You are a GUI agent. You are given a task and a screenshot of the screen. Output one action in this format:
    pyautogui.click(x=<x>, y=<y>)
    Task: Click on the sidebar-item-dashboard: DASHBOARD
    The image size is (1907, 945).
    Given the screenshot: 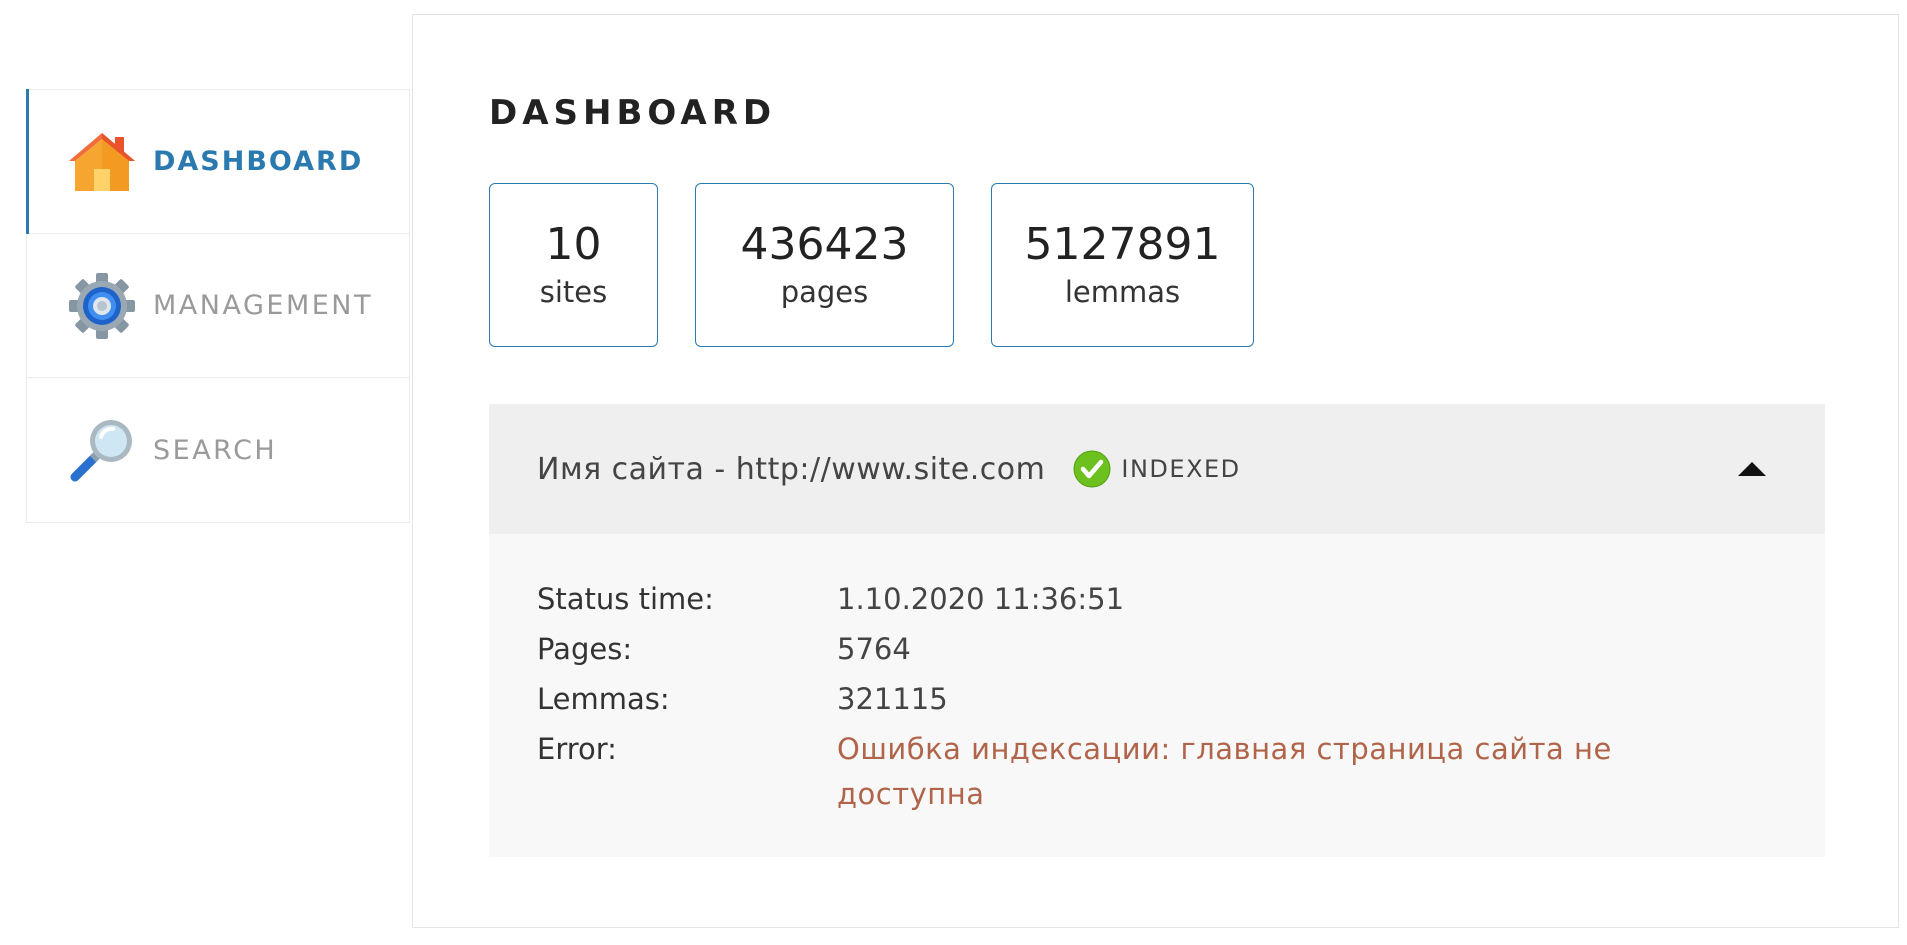 What is the action you would take?
    pyautogui.click(x=217, y=161)
    